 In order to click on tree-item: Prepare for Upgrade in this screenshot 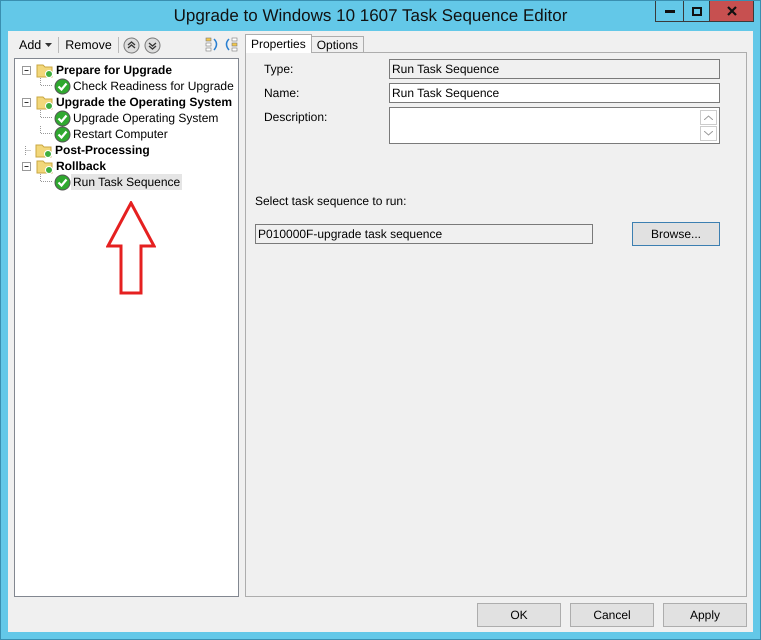, I will do `click(114, 70)`.